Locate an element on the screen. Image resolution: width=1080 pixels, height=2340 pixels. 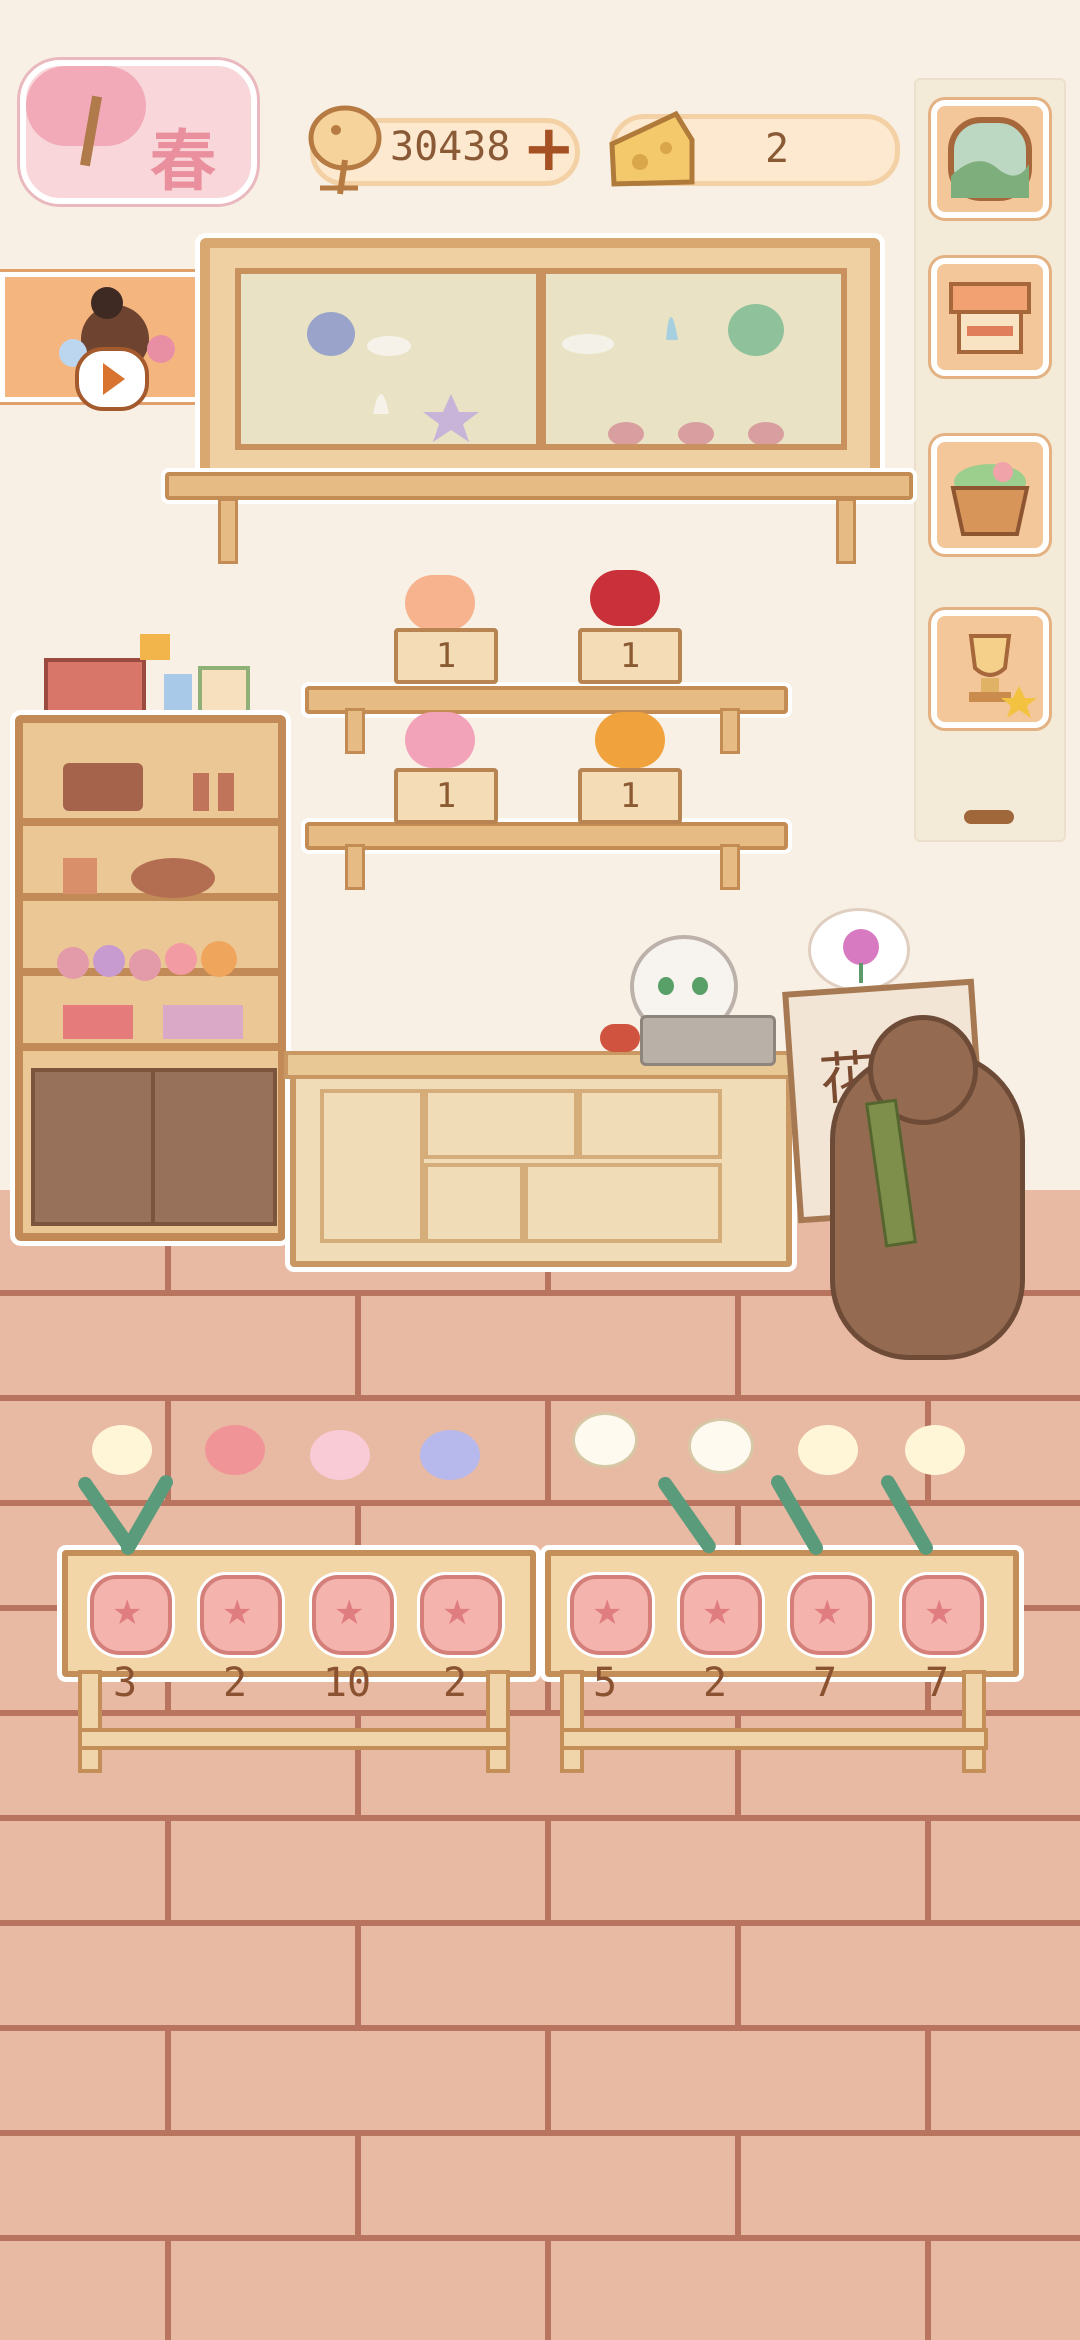
bookcase is located at coordinates (150, 978).